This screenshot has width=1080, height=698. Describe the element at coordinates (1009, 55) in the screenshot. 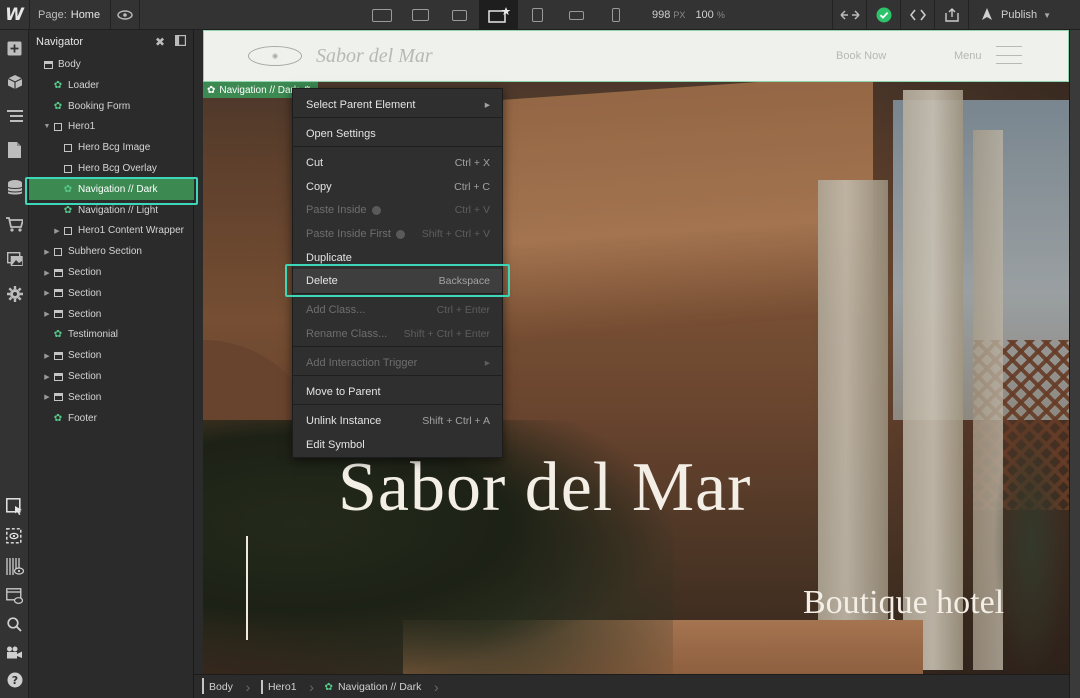

I see `site-hamburger-icon` at that location.